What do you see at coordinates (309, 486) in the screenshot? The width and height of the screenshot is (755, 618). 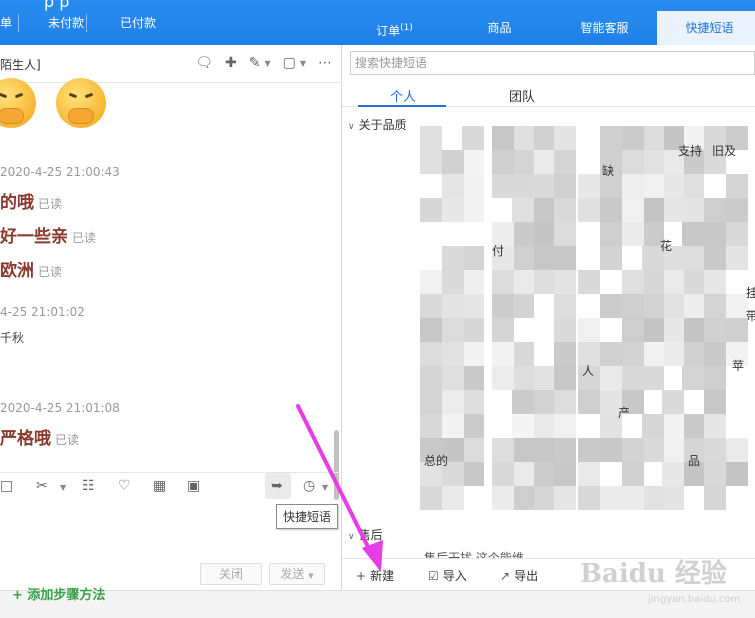 I see `history-icon: ◷` at bounding box center [309, 486].